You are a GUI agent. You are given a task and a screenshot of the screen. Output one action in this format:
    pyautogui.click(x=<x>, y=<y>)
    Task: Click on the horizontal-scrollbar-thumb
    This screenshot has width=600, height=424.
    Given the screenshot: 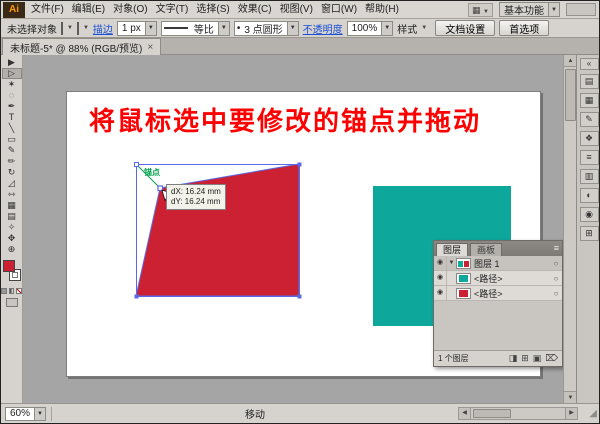 What is the action you would take?
    pyautogui.click(x=492, y=413)
    